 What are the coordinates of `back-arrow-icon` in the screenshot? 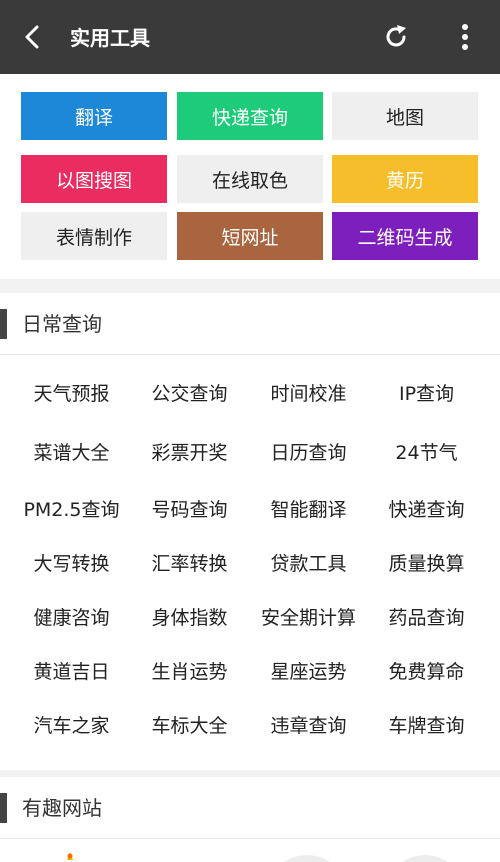 It's located at (32, 37).